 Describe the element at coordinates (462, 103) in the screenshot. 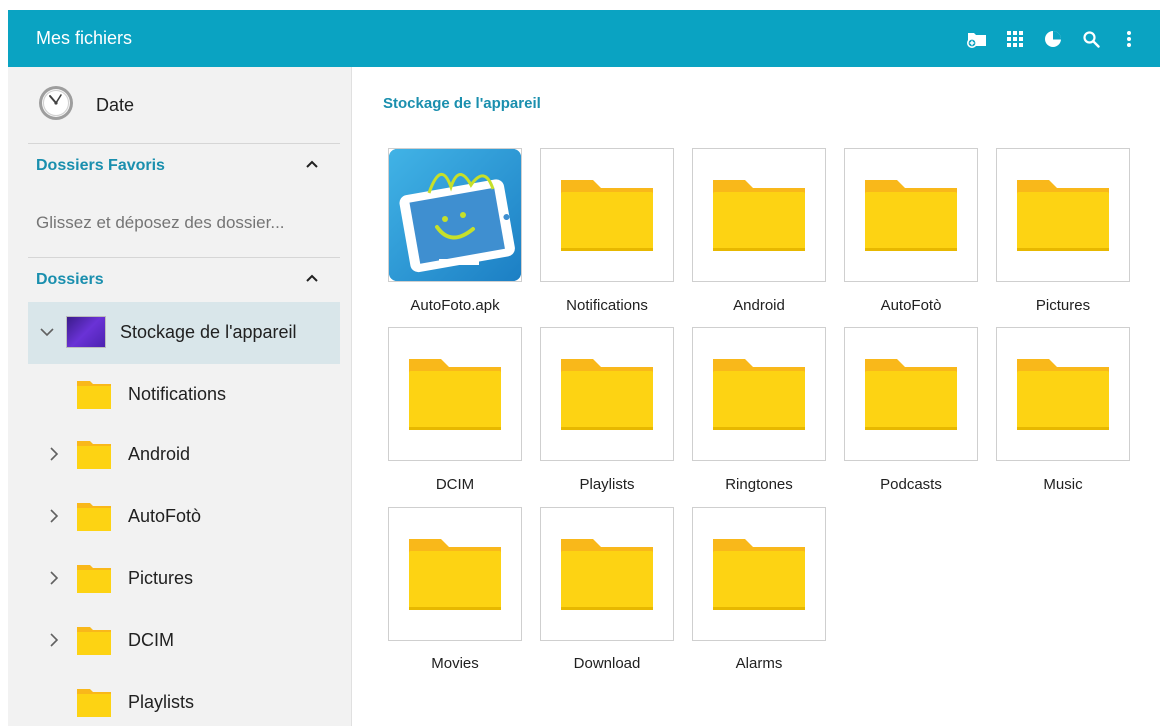

I see `breadcrumb: Stockage de l'appareil` at that location.